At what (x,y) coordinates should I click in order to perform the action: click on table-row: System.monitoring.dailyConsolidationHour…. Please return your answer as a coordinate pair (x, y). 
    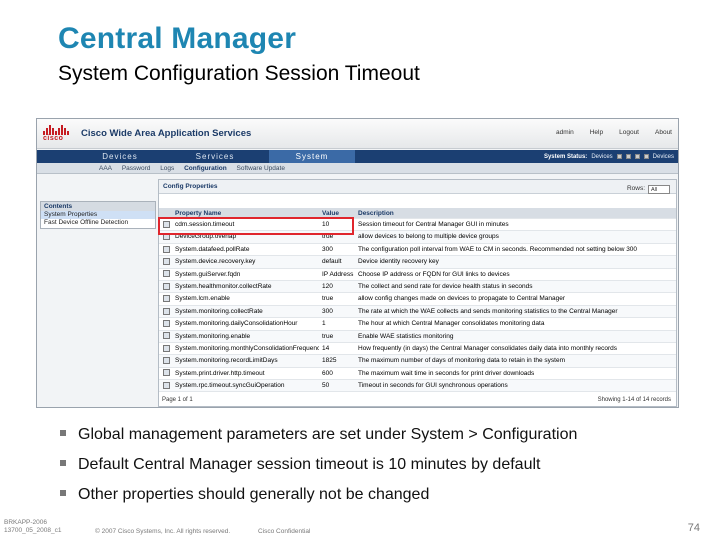
    Looking at the image, I should click on (417, 324).